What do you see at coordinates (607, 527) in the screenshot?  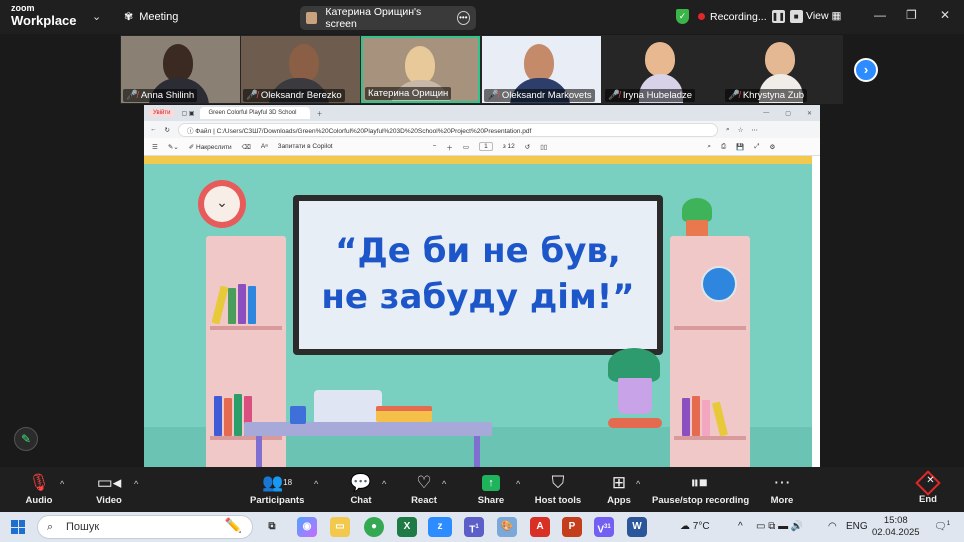 I see `viber-badge: 31` at bounding box center [607, 527].